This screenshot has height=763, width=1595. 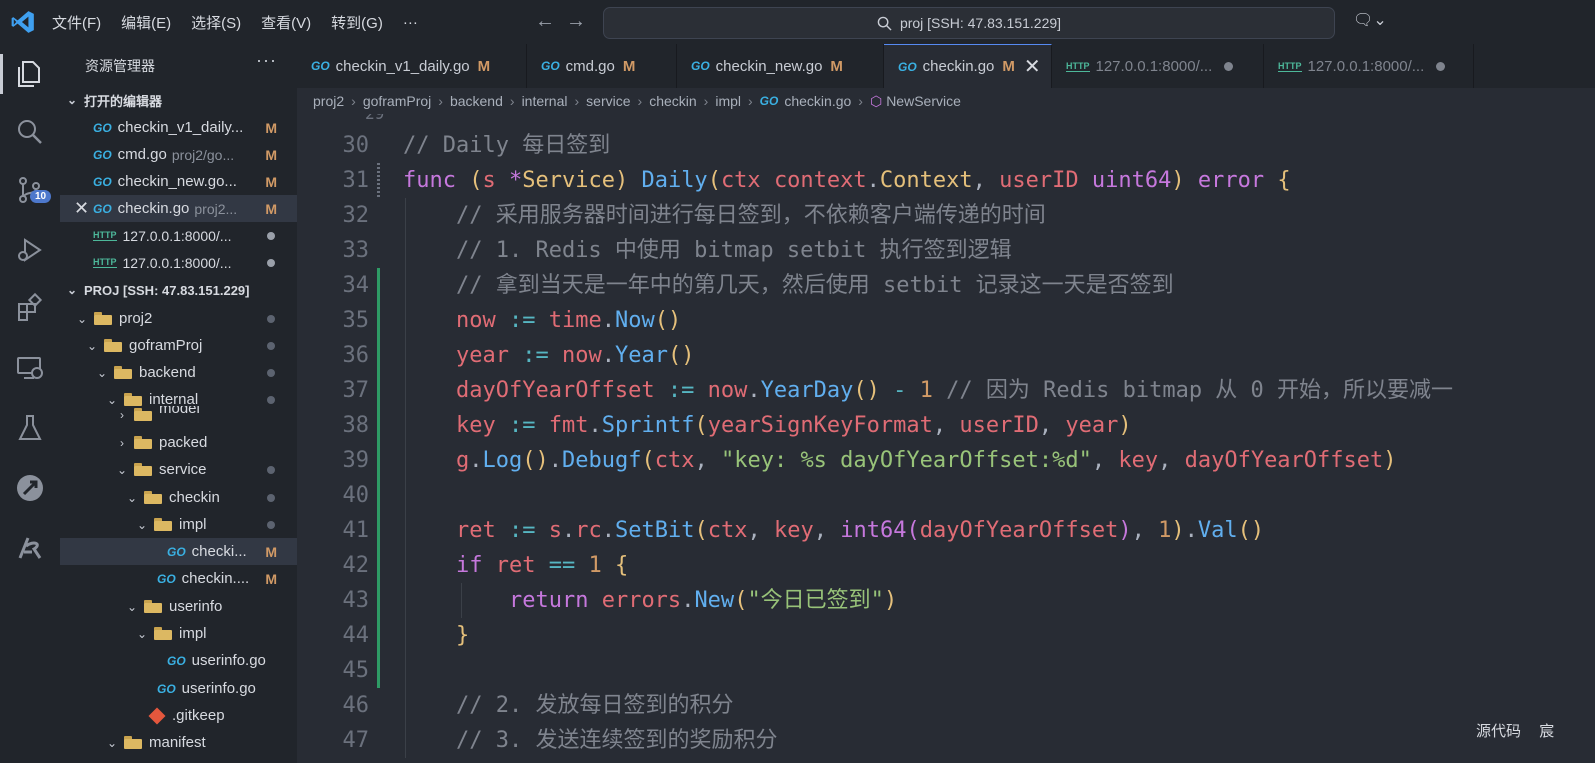 What do you see at coordinates (178, 290) in the screenshot?
I see `project-header: ⌄ PROJ [SSH: 47.83.151.229]` at bounding box center [178, 290].